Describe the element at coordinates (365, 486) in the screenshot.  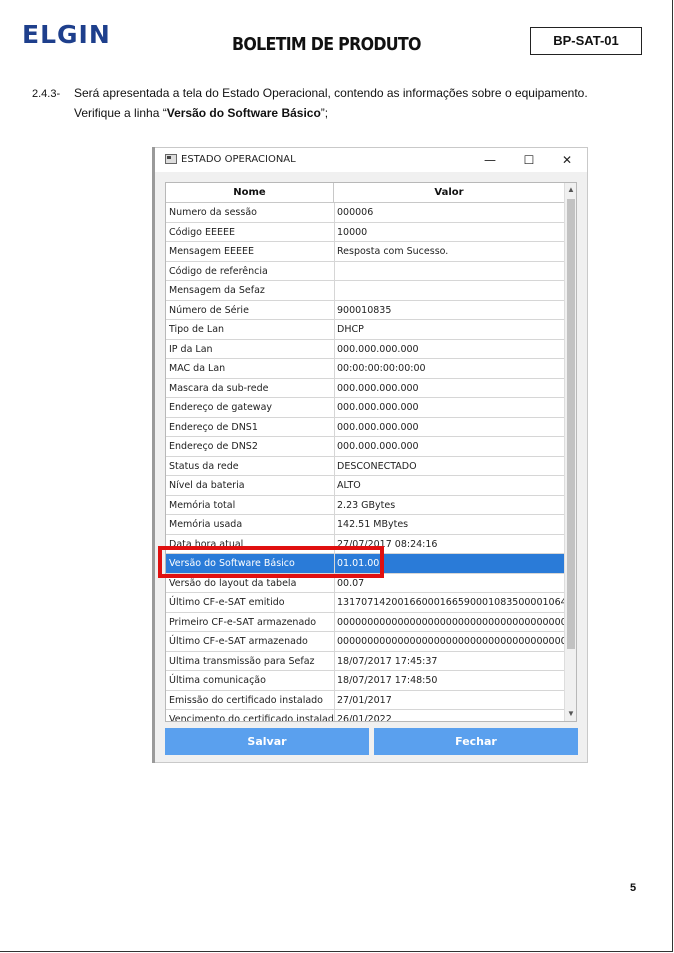
I see `table-row: Nível da bateria ALTO` at that location.